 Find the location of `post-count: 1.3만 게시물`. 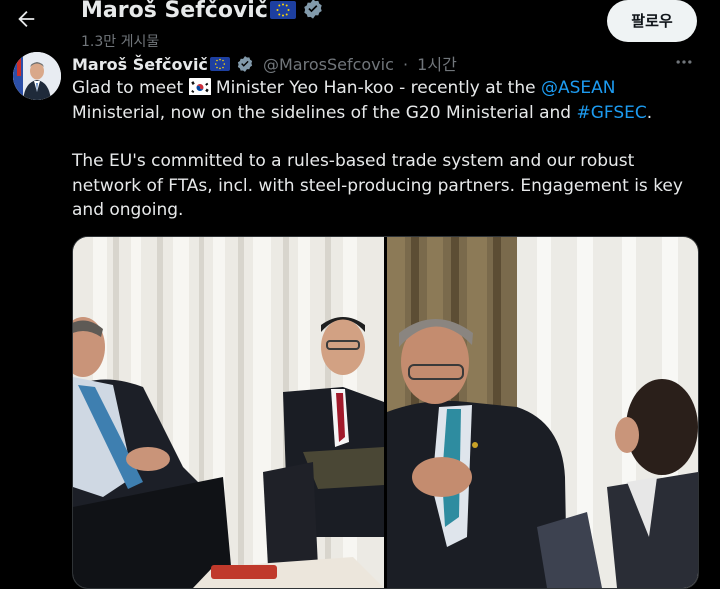

post-count: 1.3만 게시물 is located at coordinates (120, 42).